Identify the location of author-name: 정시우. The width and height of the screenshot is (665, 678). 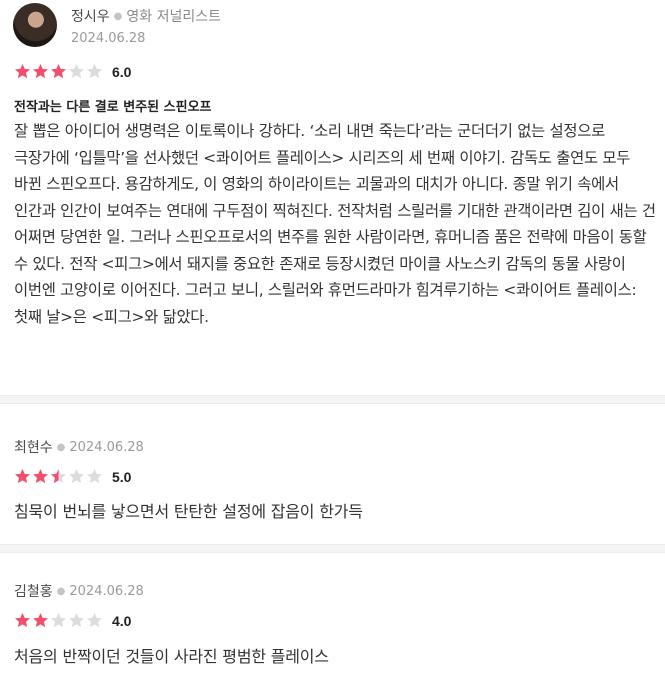
(90, 16).